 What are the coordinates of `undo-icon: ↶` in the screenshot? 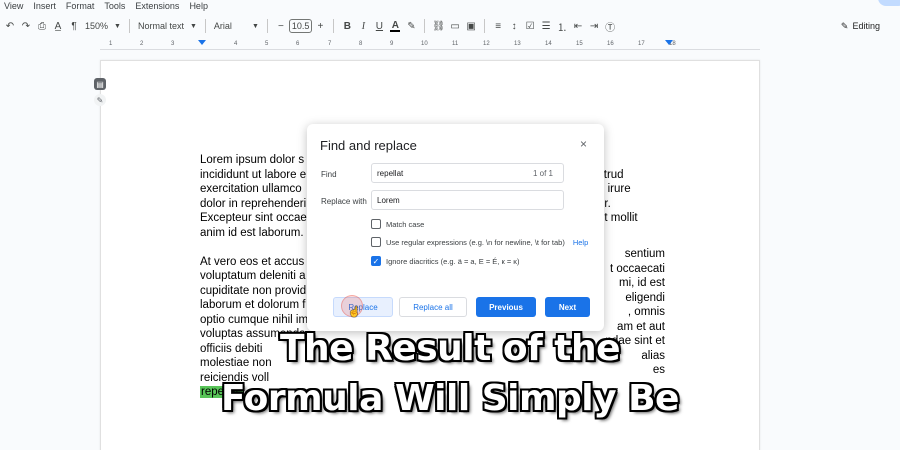 It's located at (10, 26).